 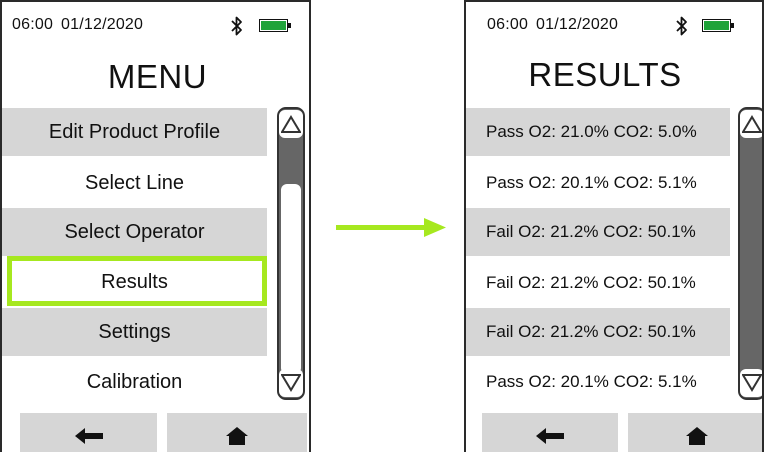 I want to click on menu-item-select-line: Select Line, so click(x=134, y=183).